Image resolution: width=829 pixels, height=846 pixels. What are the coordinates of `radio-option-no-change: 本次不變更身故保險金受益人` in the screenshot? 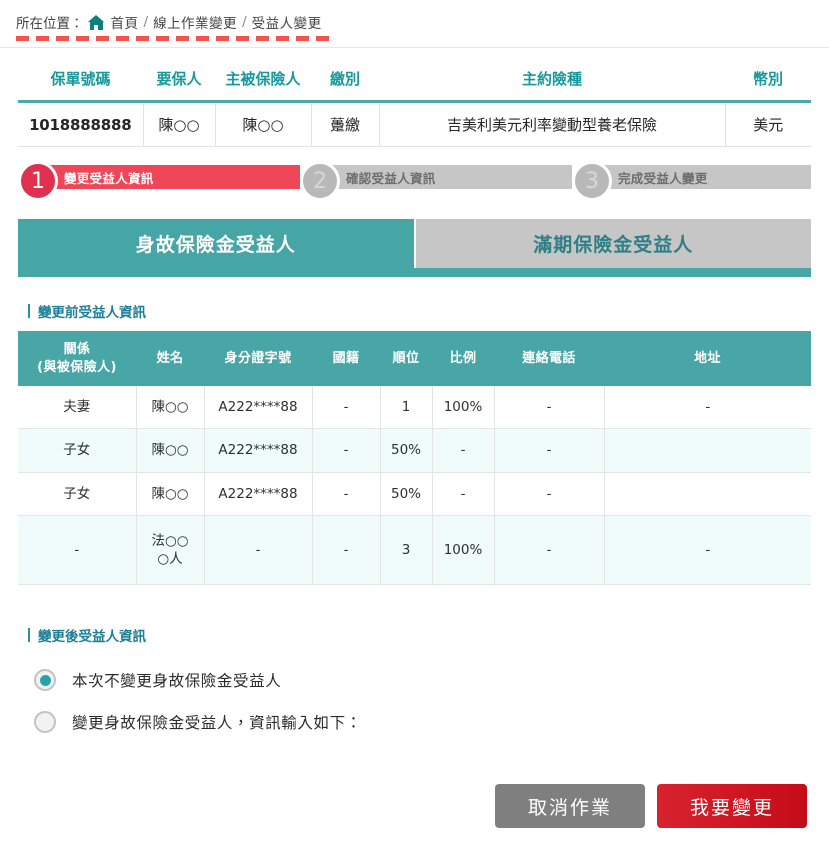 It's located at (431, 680).